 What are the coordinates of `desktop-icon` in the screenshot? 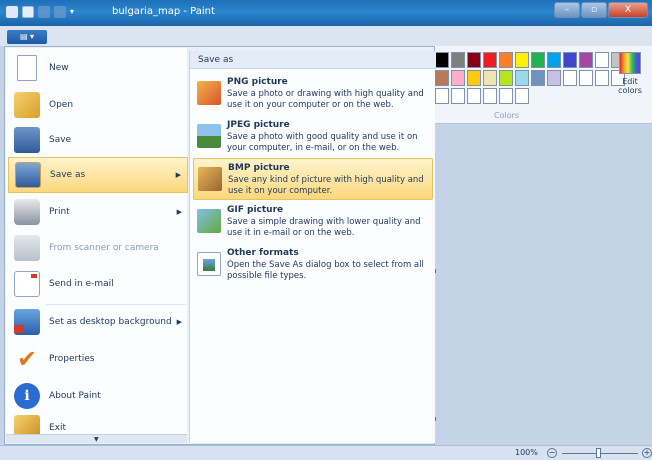 It's located at (27, 322).